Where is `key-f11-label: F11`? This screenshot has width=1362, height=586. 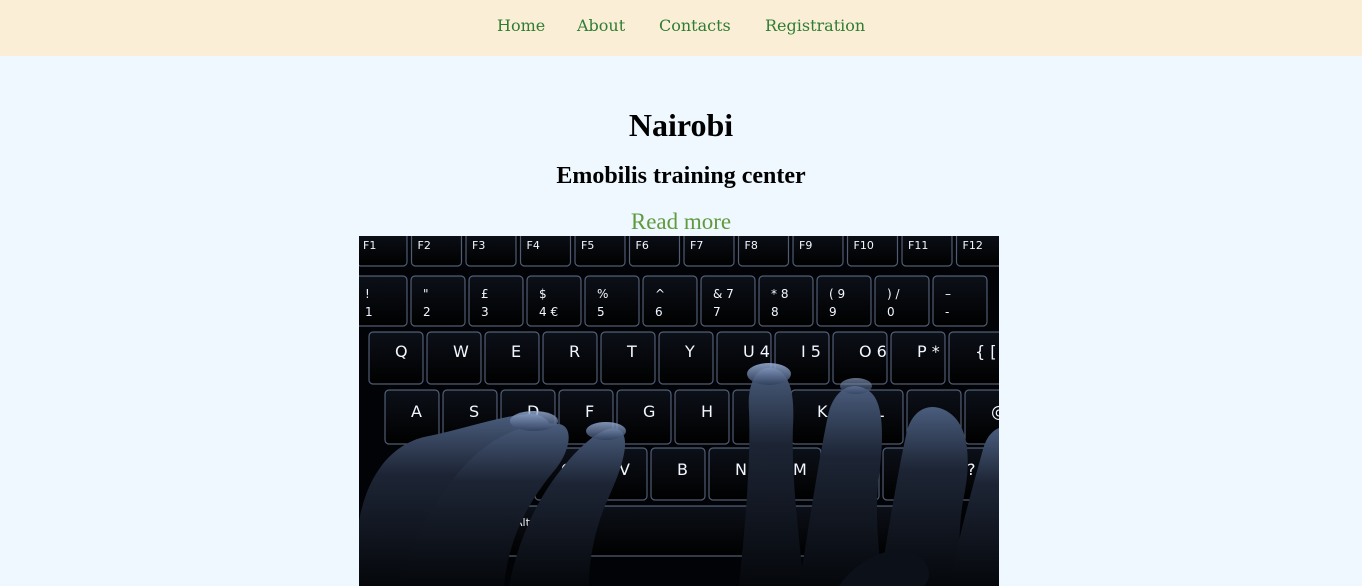
key-f11-label: F11 is located at coordinates (918, 245).